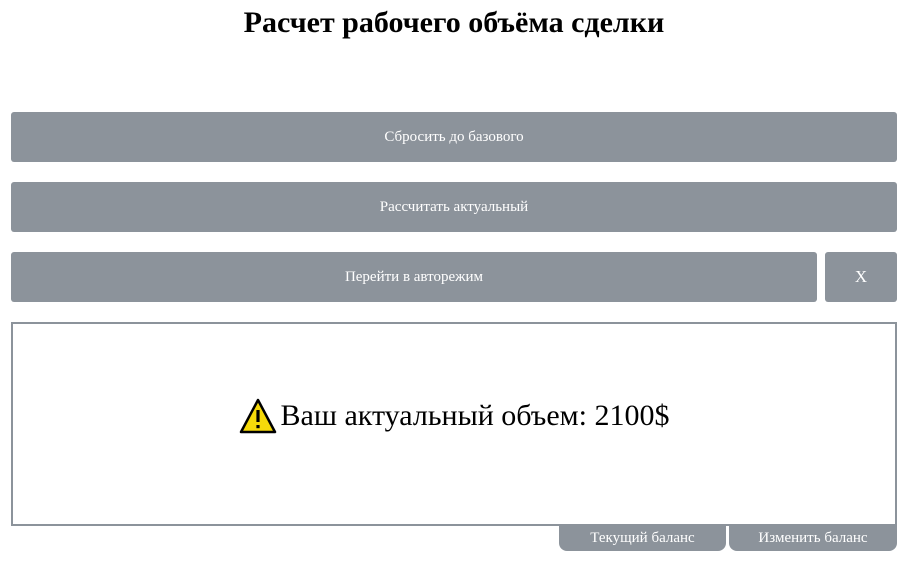  What do you see at coordinates (454, 207) in the screenshot?
I see `calculate-actual-button: Рассчитать актуальный` at bounding box center [454, 207].